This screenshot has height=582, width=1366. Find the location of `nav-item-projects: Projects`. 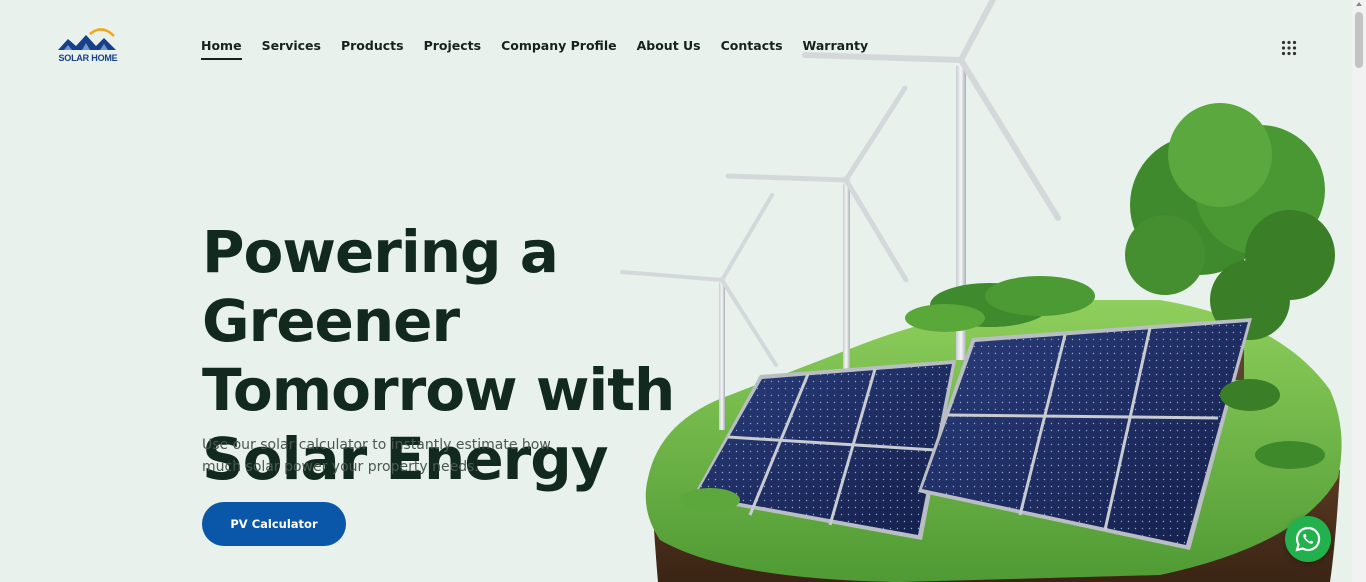

nav-item-projects: Projects is located at coordinates (453, 49).